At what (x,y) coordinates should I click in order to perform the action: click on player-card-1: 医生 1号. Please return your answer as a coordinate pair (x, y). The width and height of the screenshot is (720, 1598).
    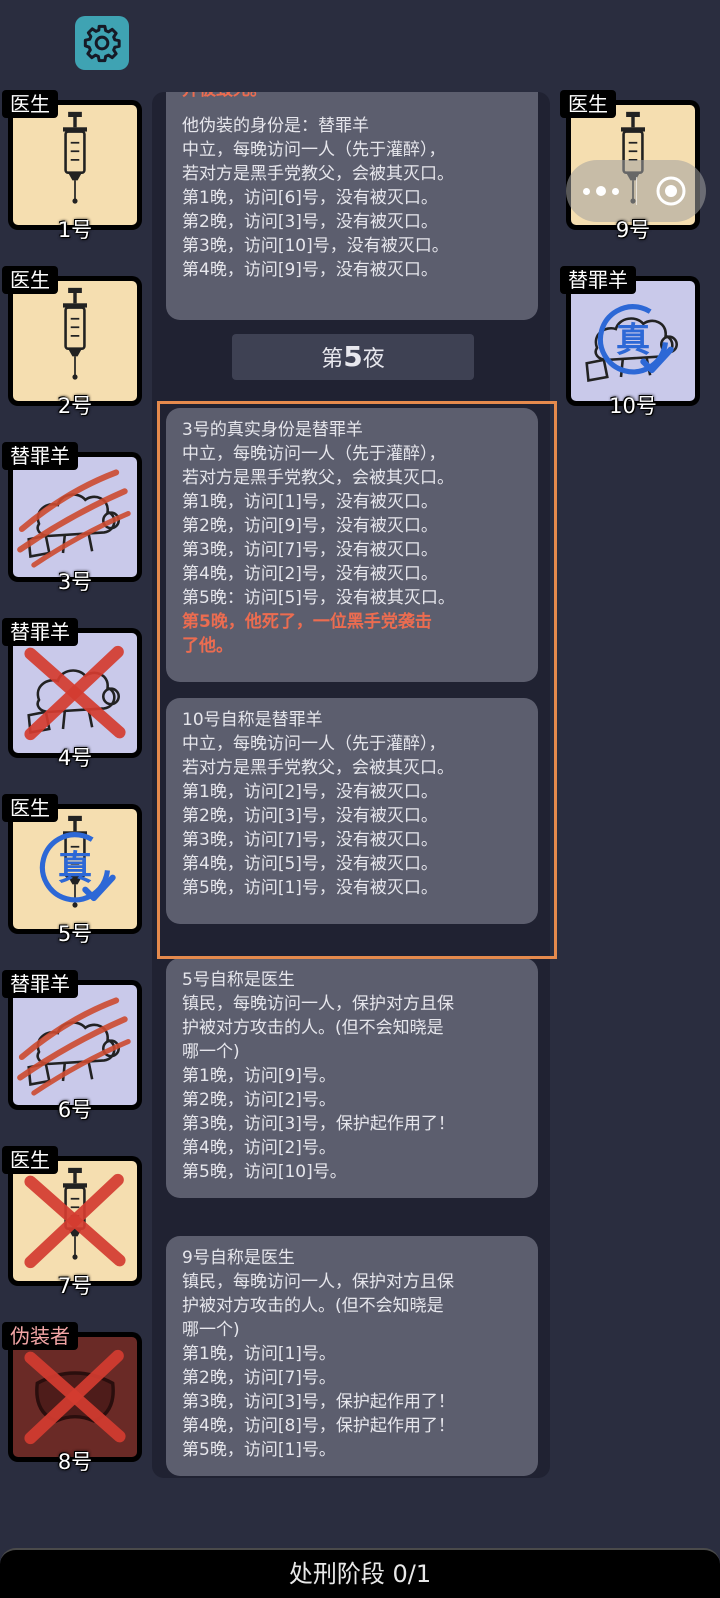
    Looking at the image, I should click on (72, 166).